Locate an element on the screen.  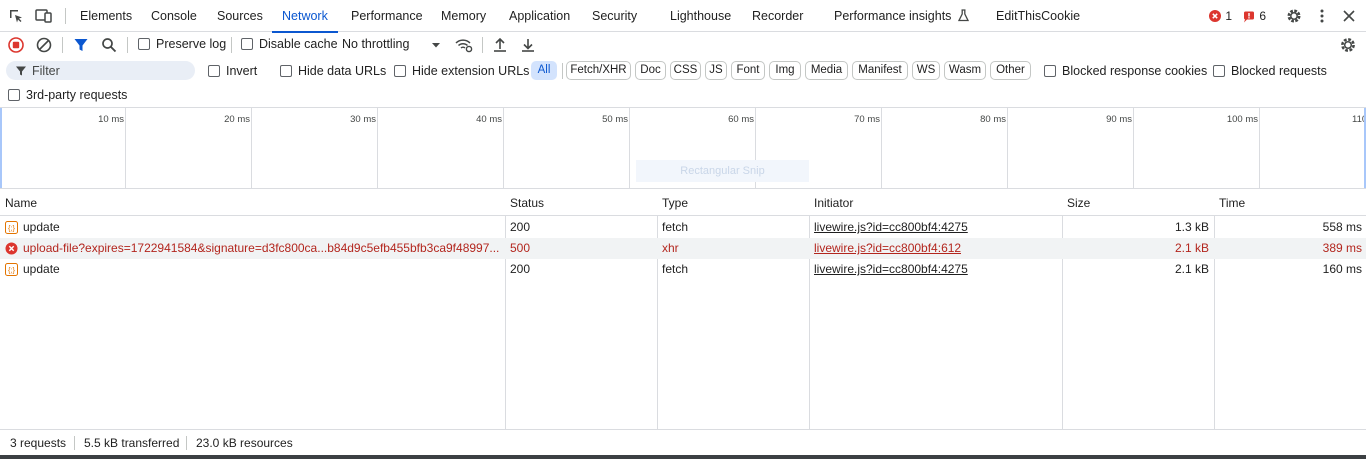
clear-icon is located at coordinates (44, 45).